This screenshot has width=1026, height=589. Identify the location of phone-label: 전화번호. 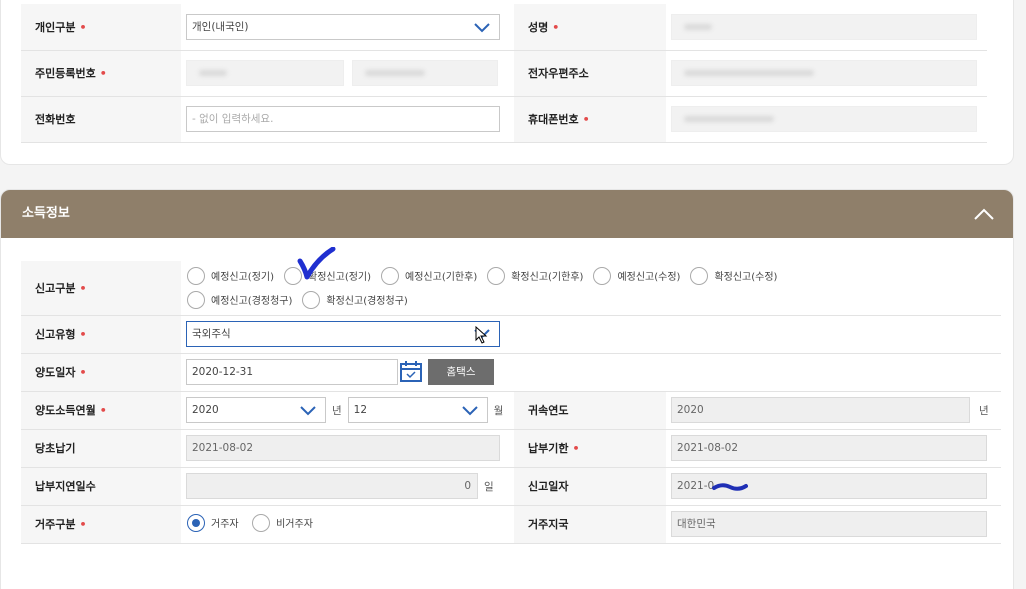
(101, 119).